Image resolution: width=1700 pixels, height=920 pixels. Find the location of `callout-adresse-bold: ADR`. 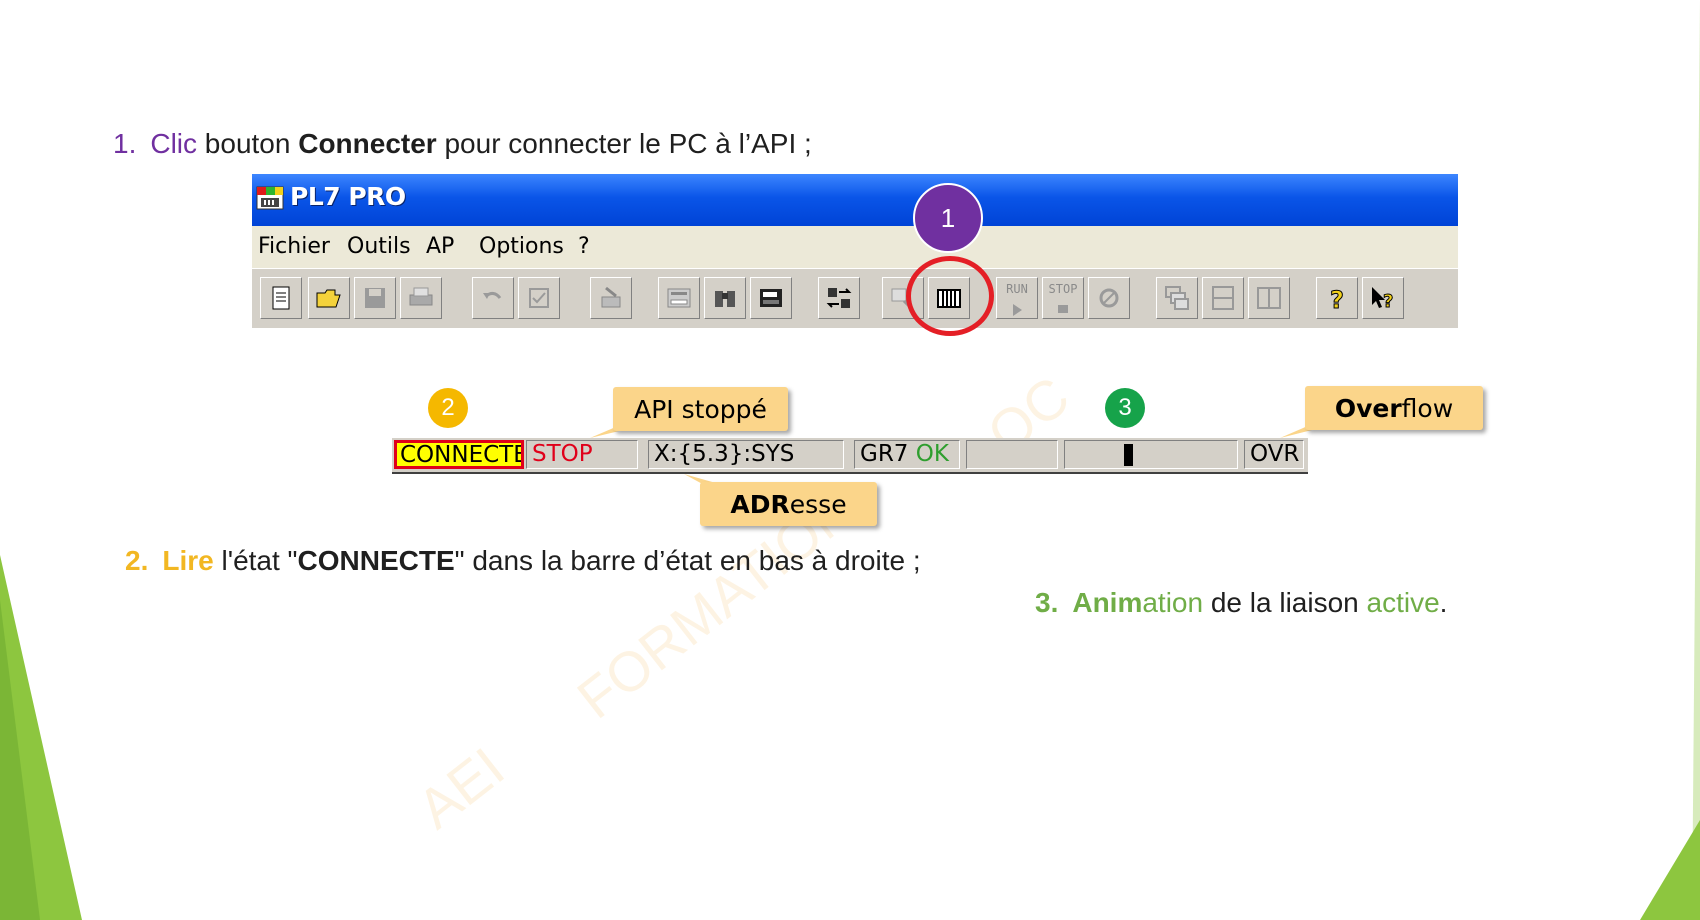

callout-adresse-bold: ADR is located at coordinates (760, 504).